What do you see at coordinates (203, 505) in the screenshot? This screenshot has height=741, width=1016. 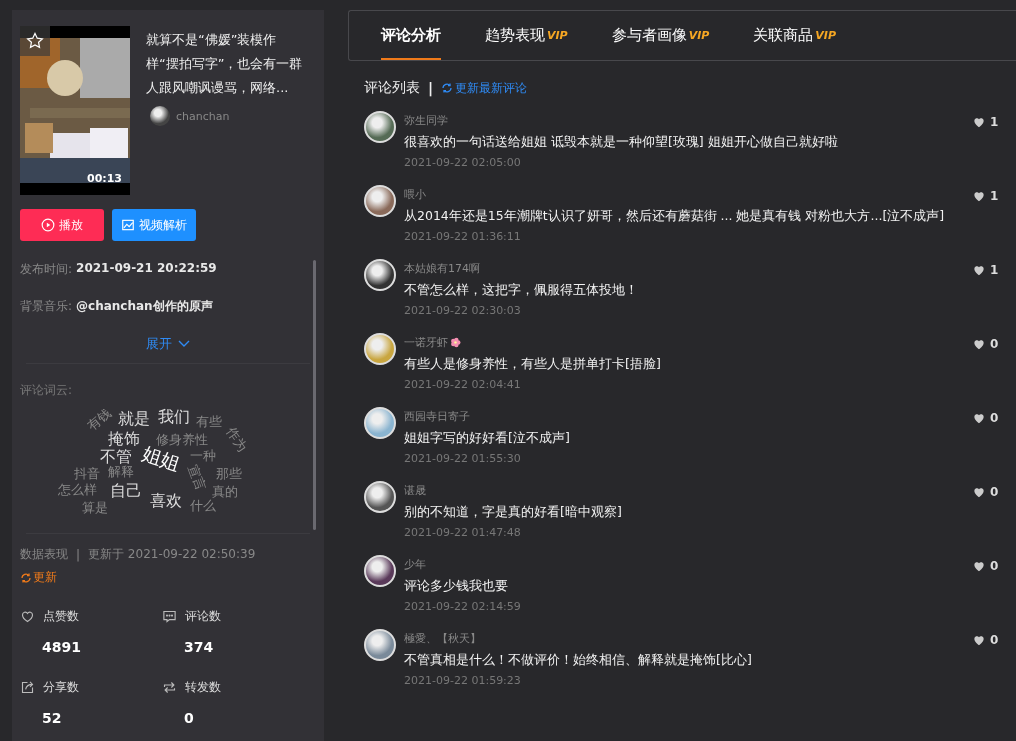 I see `cloud-word: 什么` at bounding box center [203, 505].